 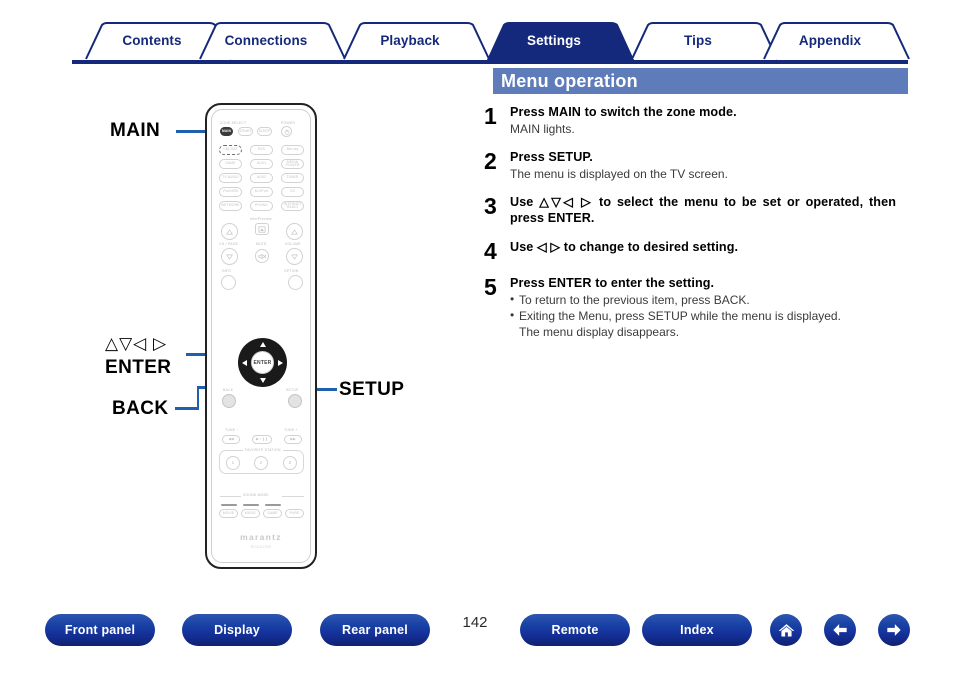 What do you see at coordinates (230, 164) in the screenshot?
I see `remote-button-game: GAME` at bounding box center [230, 164].